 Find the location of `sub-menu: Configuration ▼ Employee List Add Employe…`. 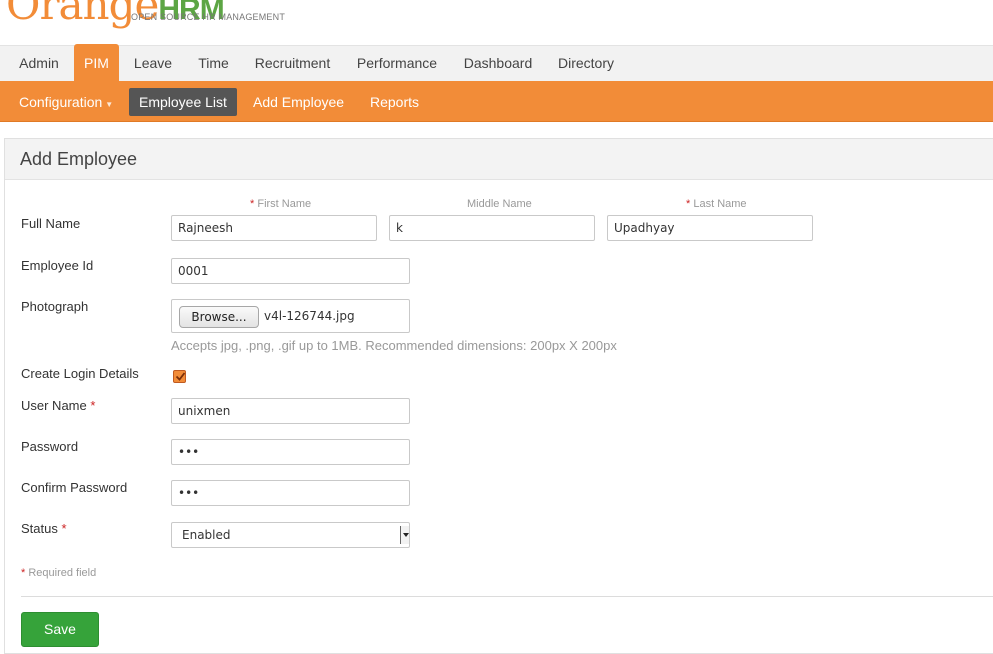

sub-menu: Configuration ▼ Employee List Add Employe… is located at coordinates (496, 101).